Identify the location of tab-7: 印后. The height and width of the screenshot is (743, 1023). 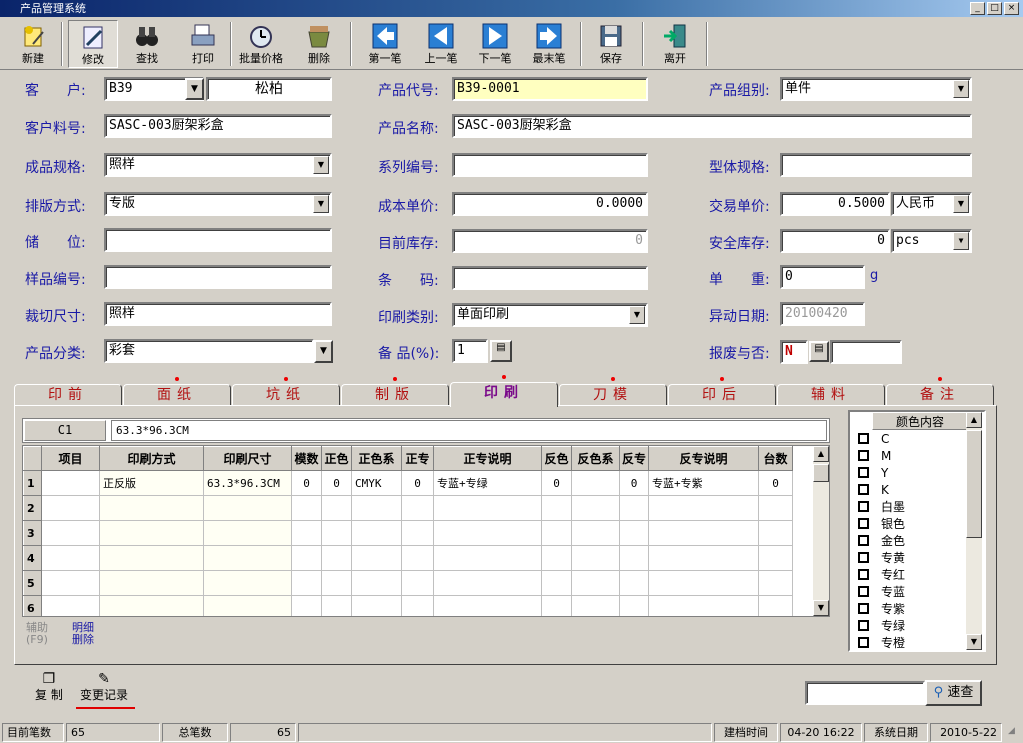
(722, 391).